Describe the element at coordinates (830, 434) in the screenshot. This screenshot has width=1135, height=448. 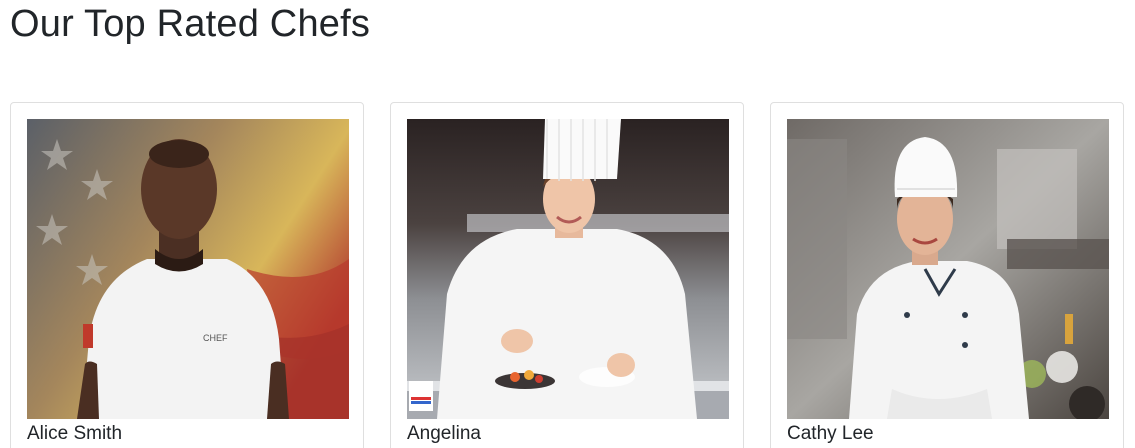
I see `chef-name: Cathy Lee` at that location.